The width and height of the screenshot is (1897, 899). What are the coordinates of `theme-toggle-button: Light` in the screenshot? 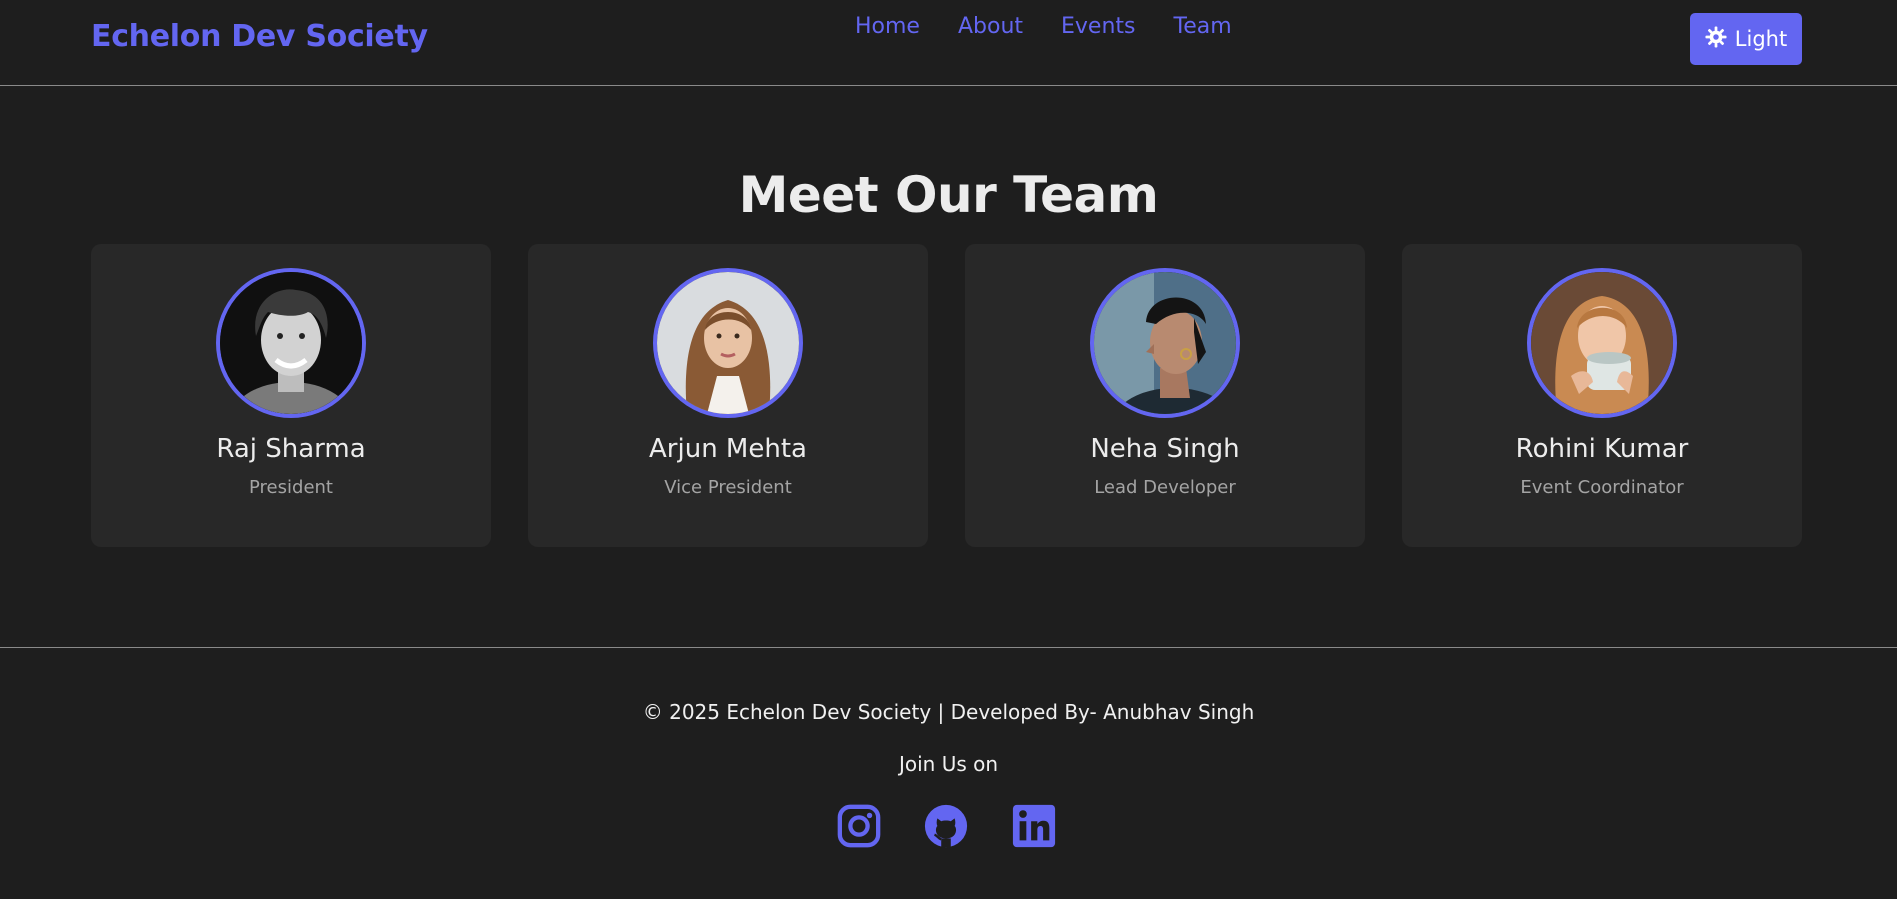 It's located at (1746, 39).